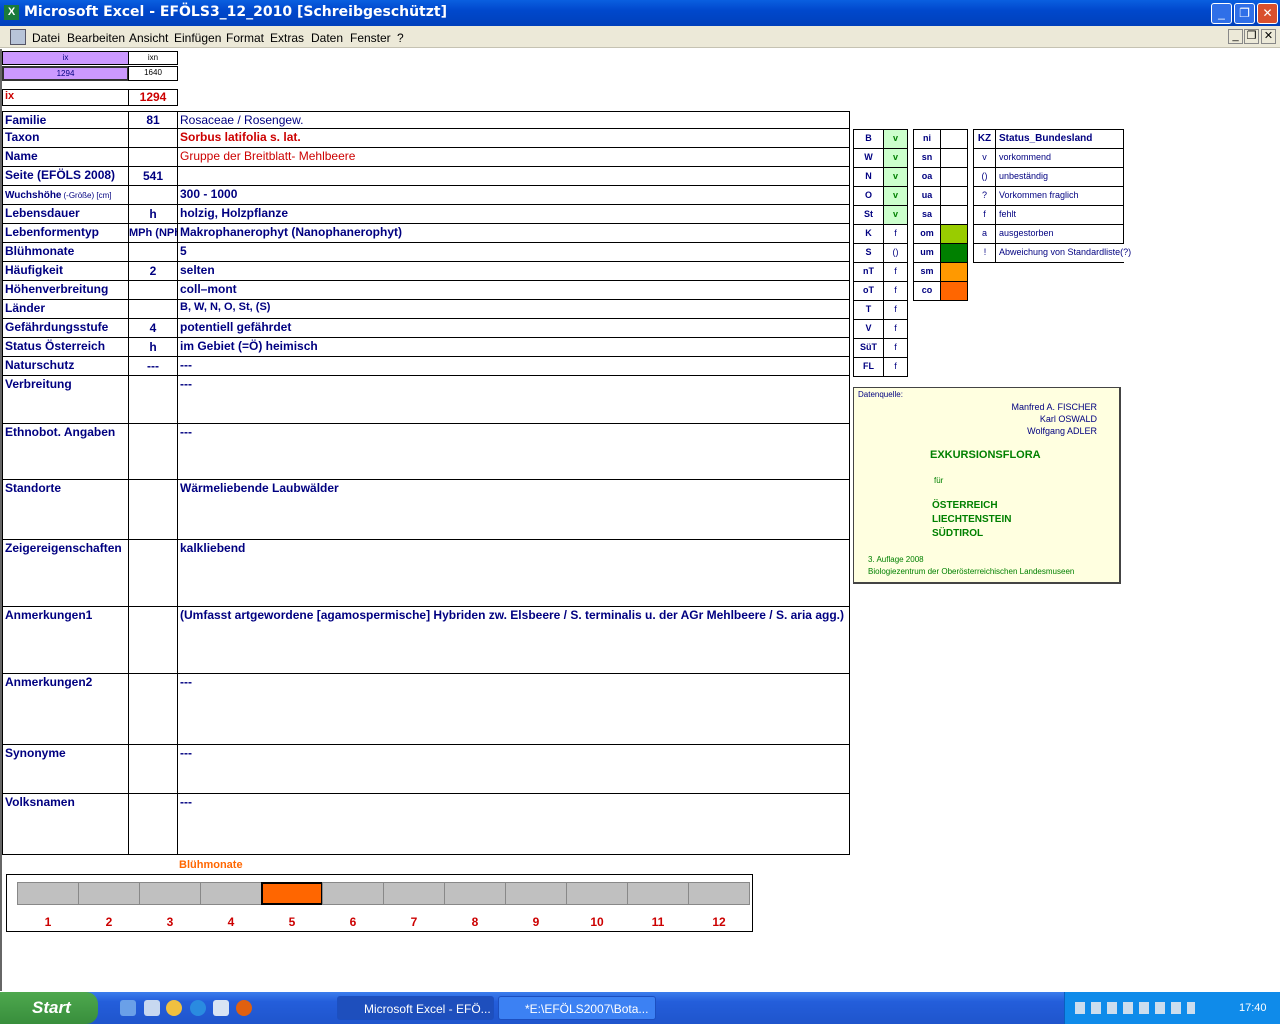 The image size is (1280, 1024). Describe the element at coordinates (513, 120) in the screenshot. I see `row-value: Rosaceae / Rosengew.` at that location.